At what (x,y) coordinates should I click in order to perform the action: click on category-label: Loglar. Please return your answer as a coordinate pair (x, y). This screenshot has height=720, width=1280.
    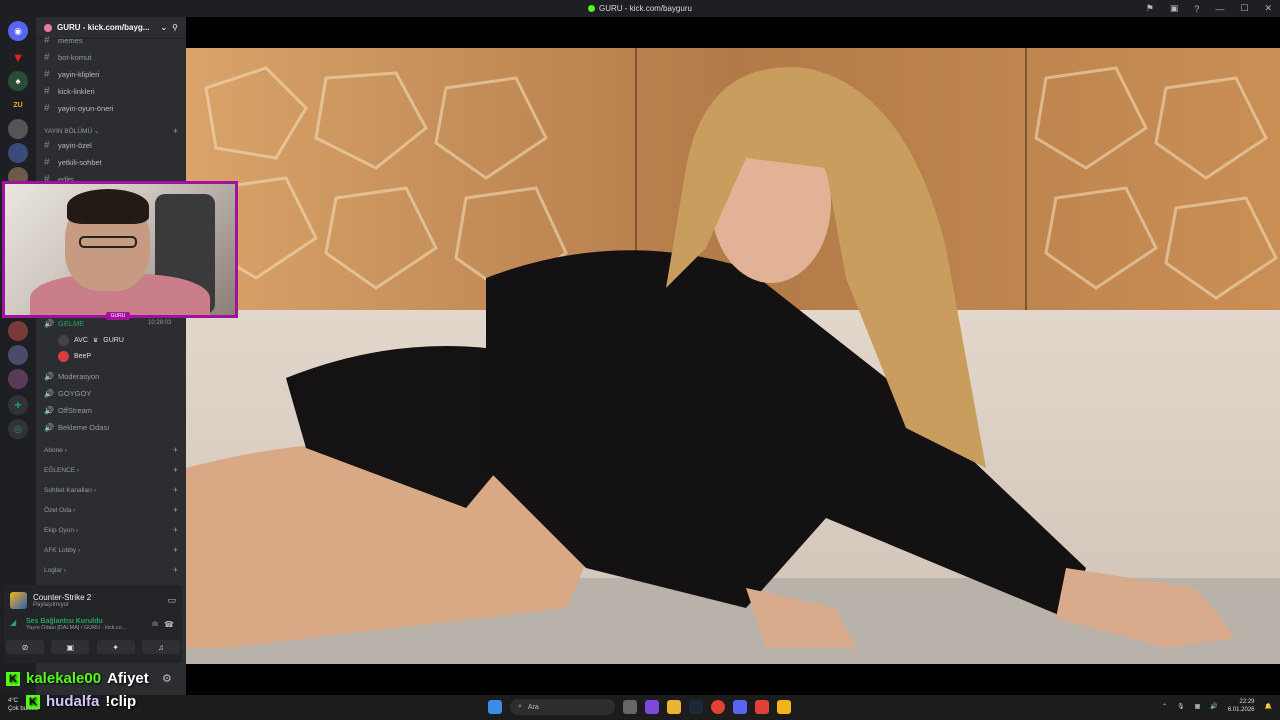
    Looking at the image, I should click on (53, 570).